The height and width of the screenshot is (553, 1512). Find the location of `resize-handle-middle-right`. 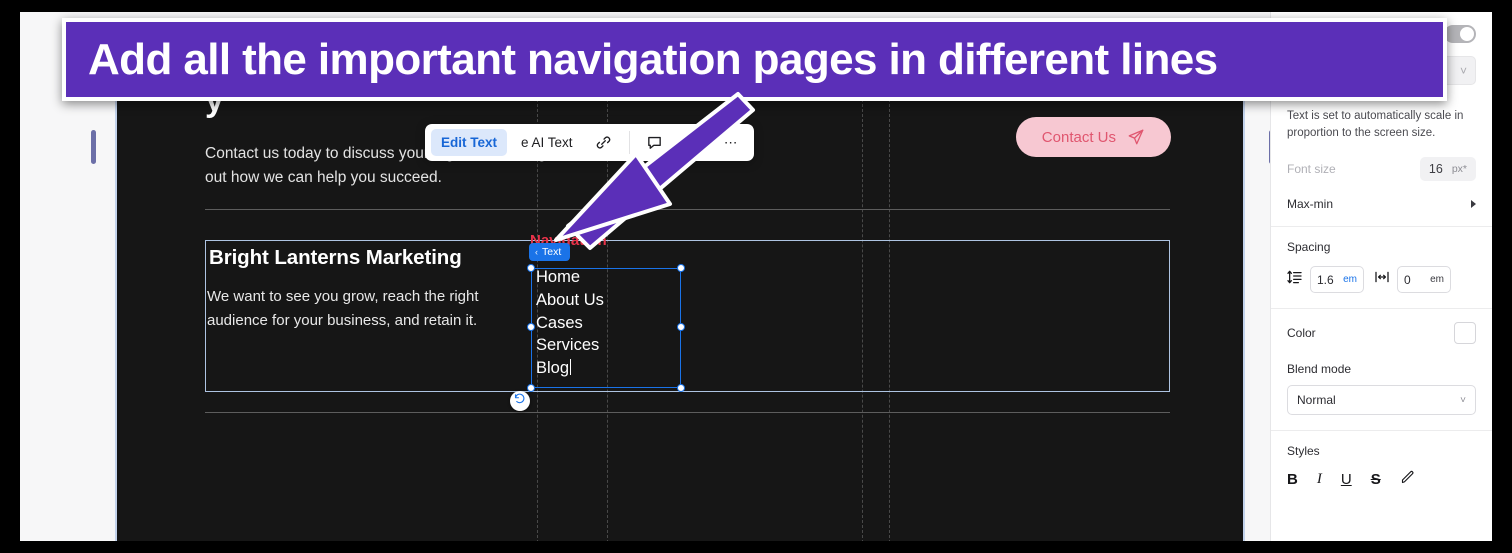

resize-handle-middle-right is located at coordinates (681, 327).